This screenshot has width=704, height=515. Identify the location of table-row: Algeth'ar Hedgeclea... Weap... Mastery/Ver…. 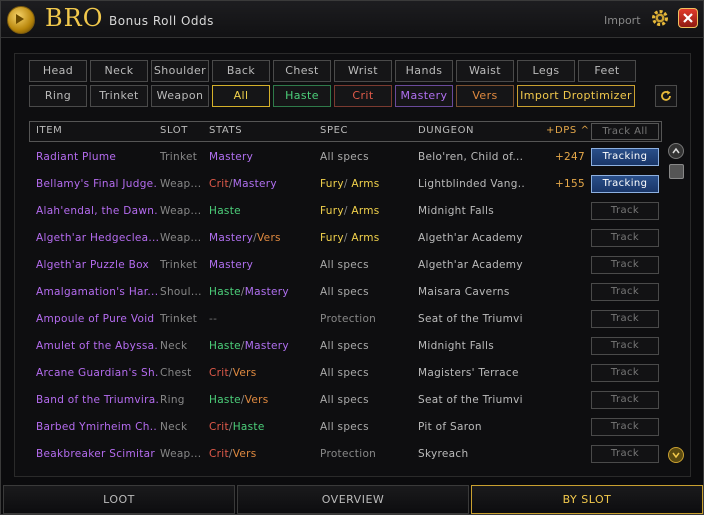
(345, 238).